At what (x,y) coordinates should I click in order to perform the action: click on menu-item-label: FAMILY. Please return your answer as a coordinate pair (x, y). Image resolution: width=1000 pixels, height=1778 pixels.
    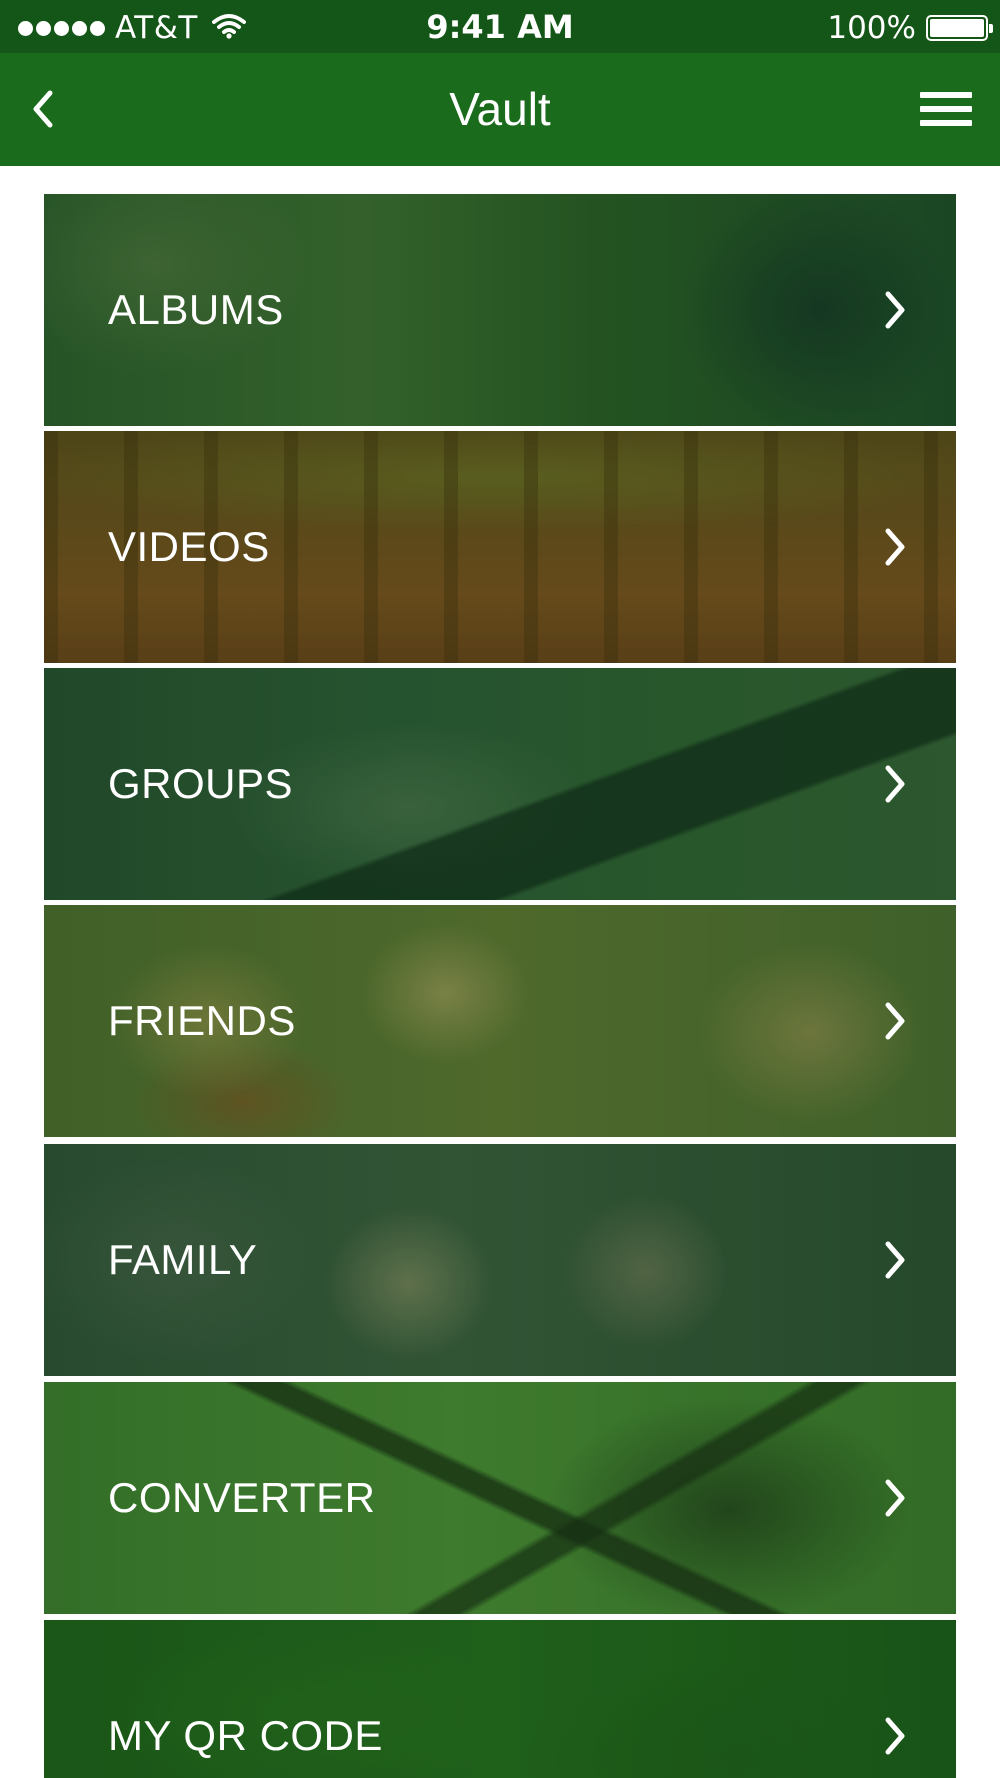
    Looking at the image, I should click on (183, 1259).